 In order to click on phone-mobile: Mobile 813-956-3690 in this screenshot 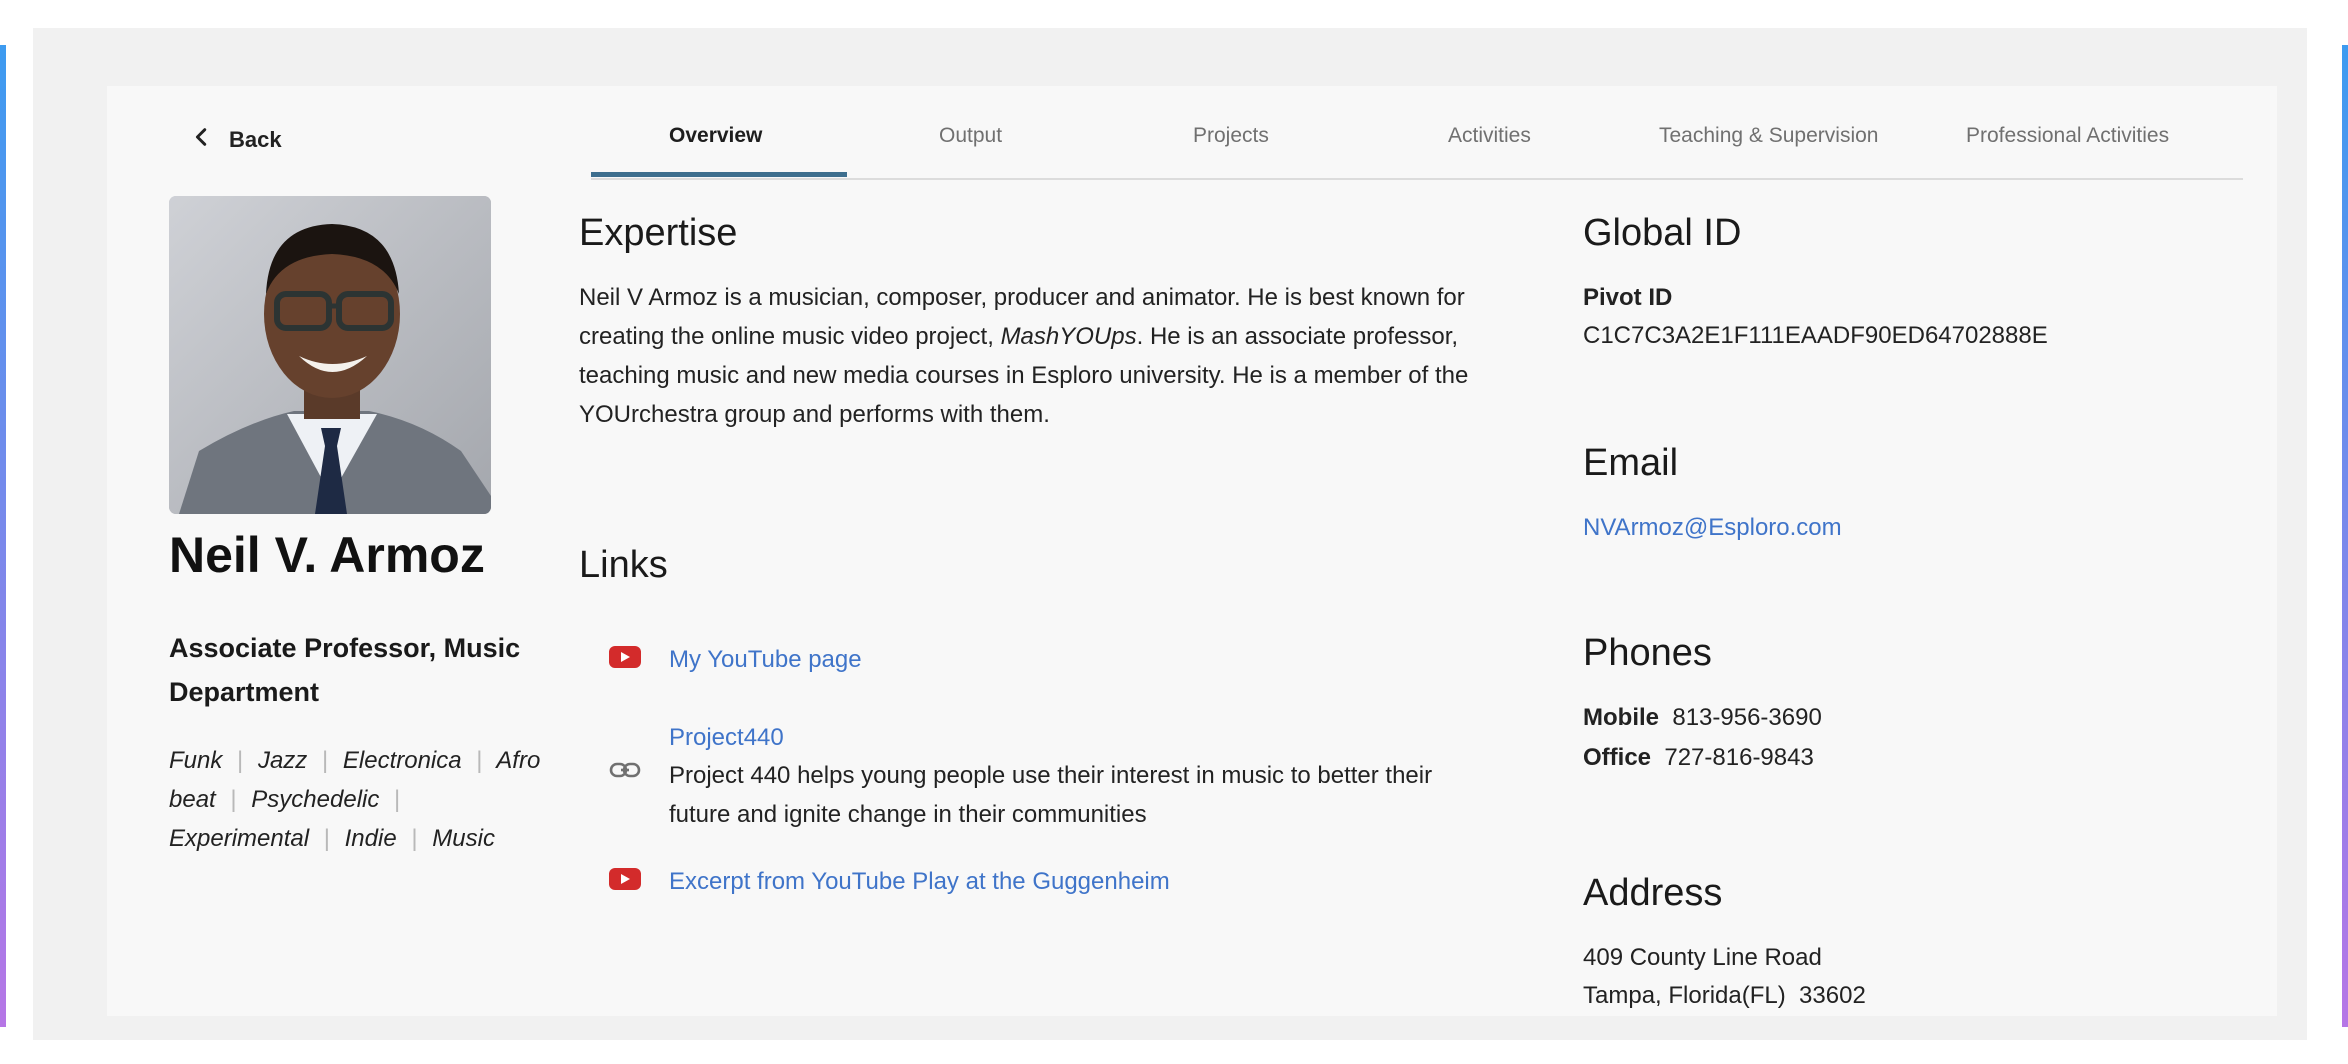, I will do `click(1702, 717)`.